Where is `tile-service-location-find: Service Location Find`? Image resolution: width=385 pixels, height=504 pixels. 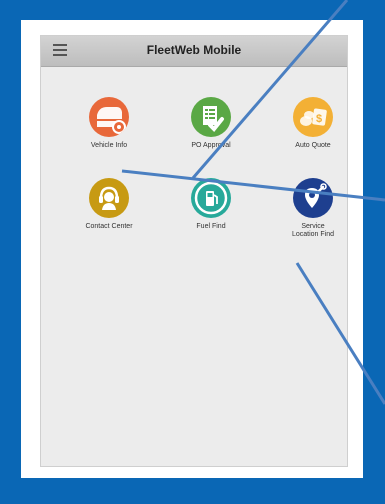 tile-service-location-find: Service Location Find is located at coordinates (313, 208).